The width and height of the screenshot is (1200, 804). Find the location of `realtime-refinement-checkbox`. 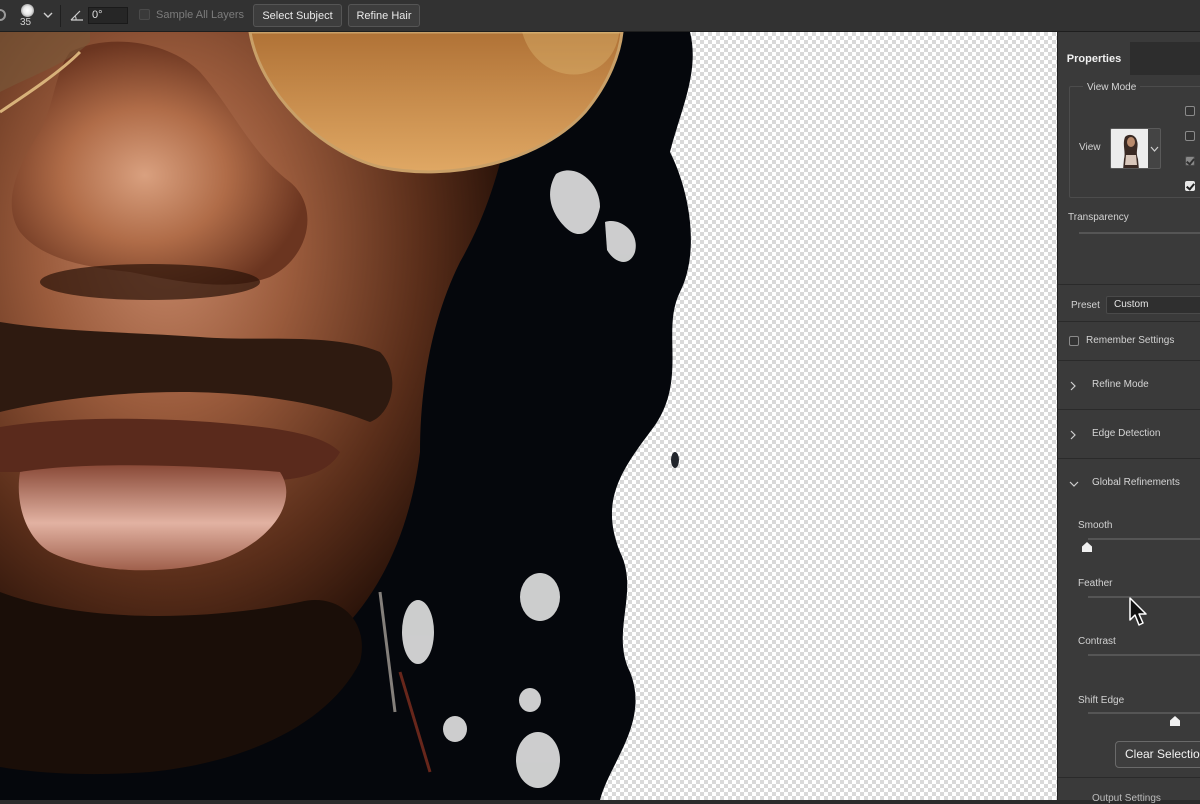

realtime-refinement-checkbox is located at coordinates (1190, 161).